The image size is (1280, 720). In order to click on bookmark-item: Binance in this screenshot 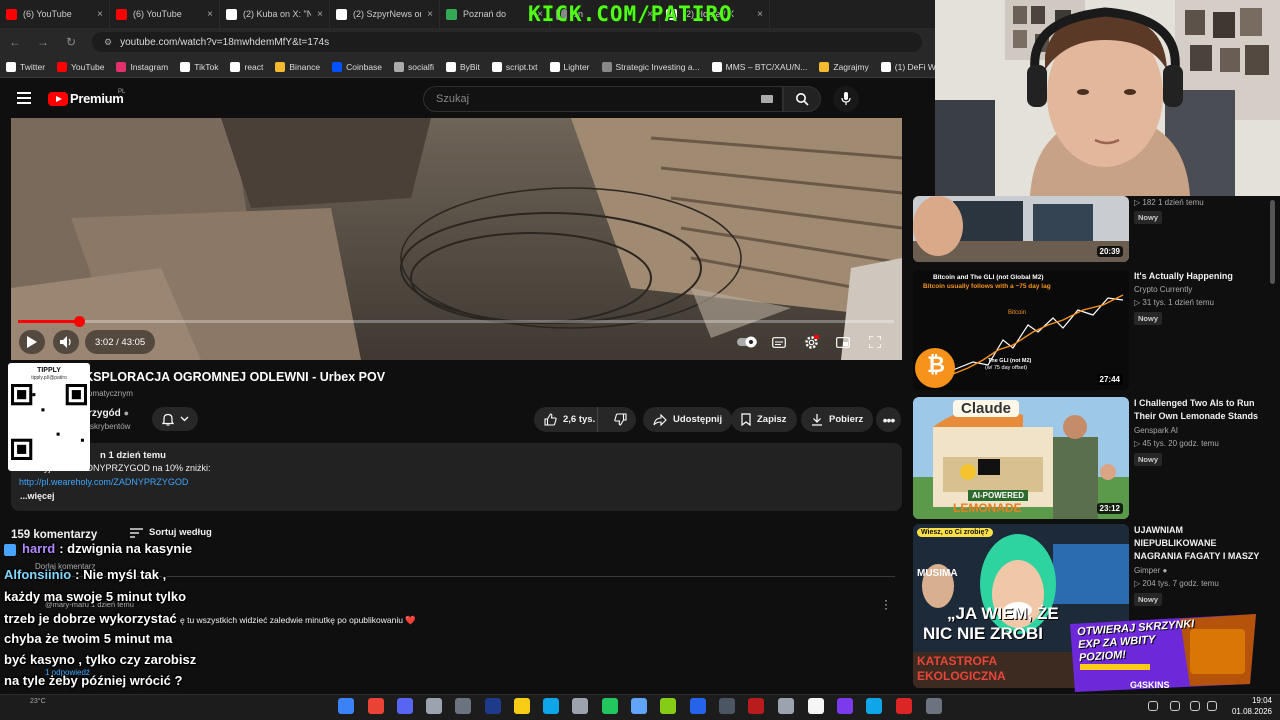, I will do `click(298, 66)`.